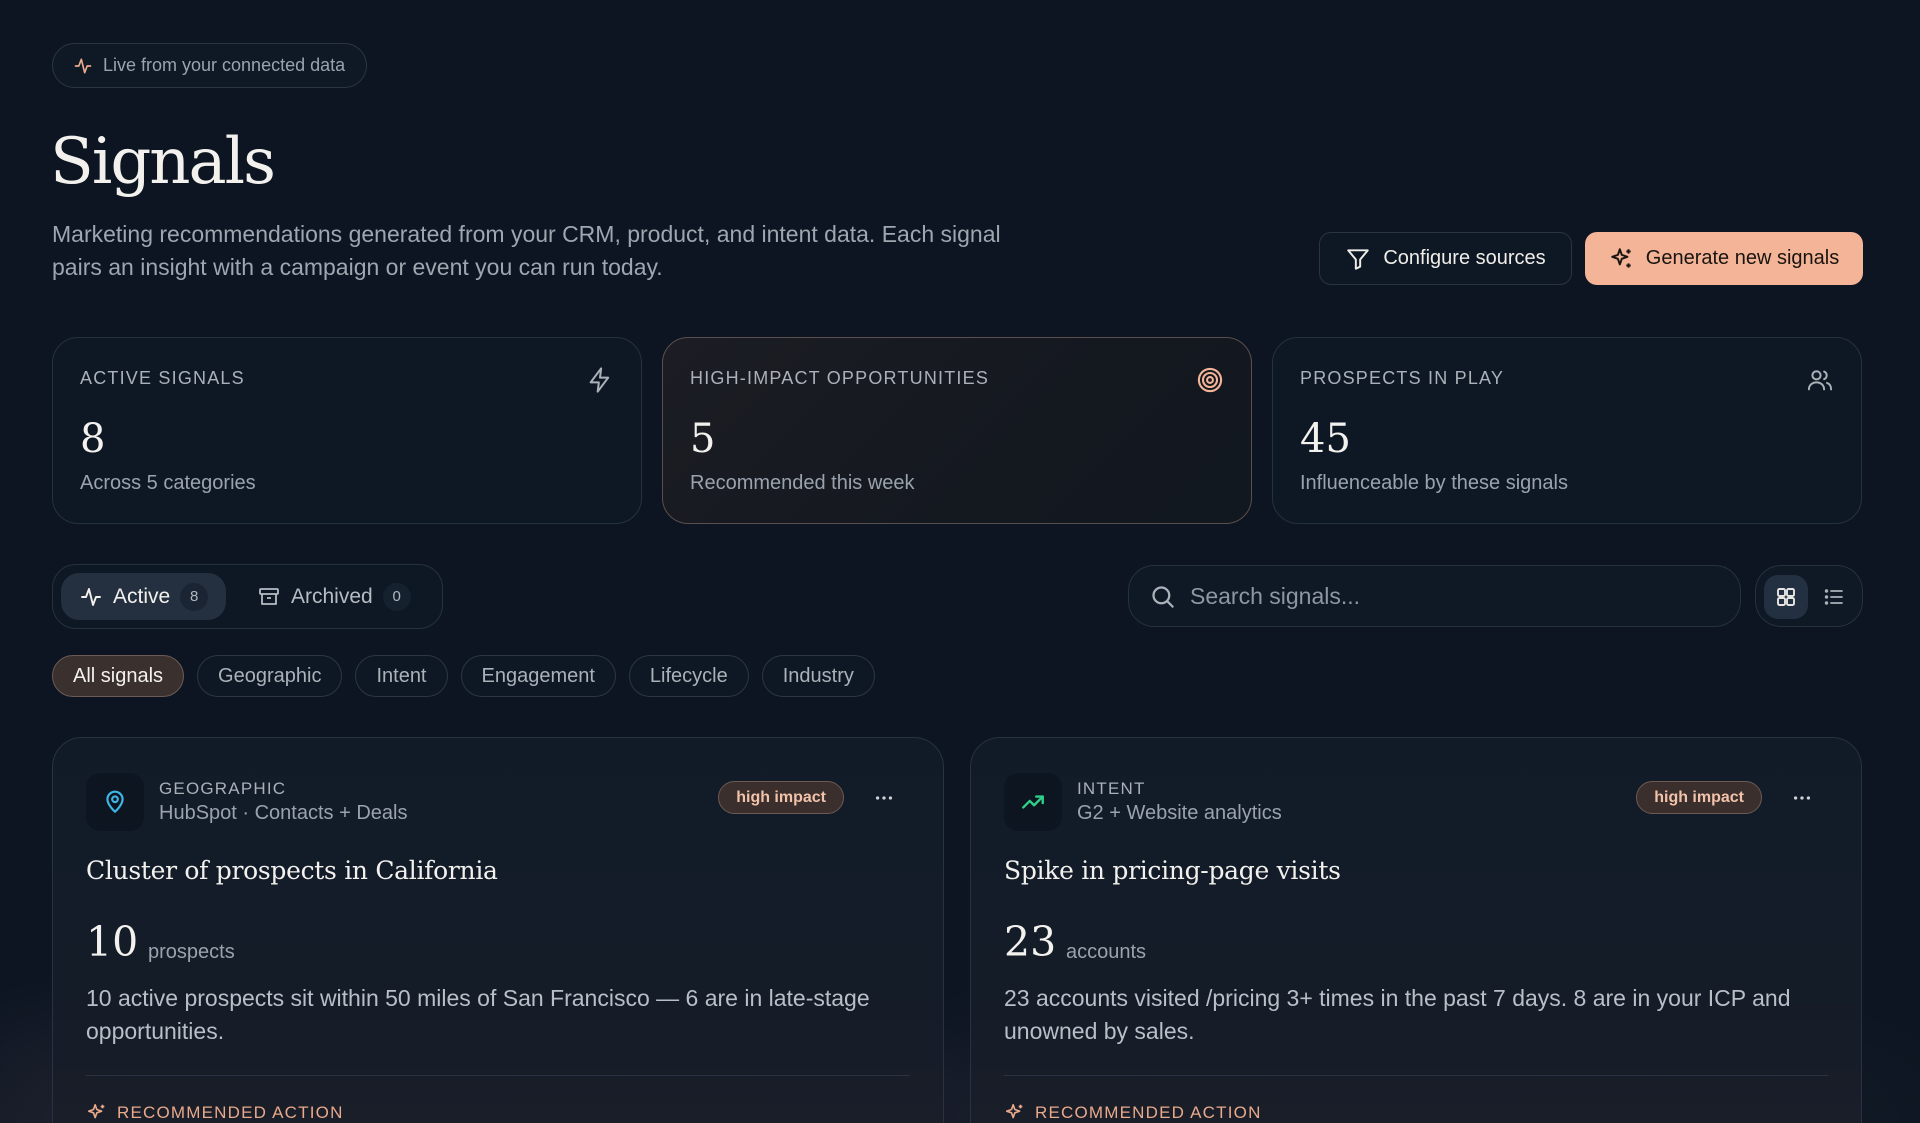  What do you see at coordinates (688, 676) in the screenshot?
I see `filter-chip-lifecycle: Lifecycle` at bounding box center [688, 676].